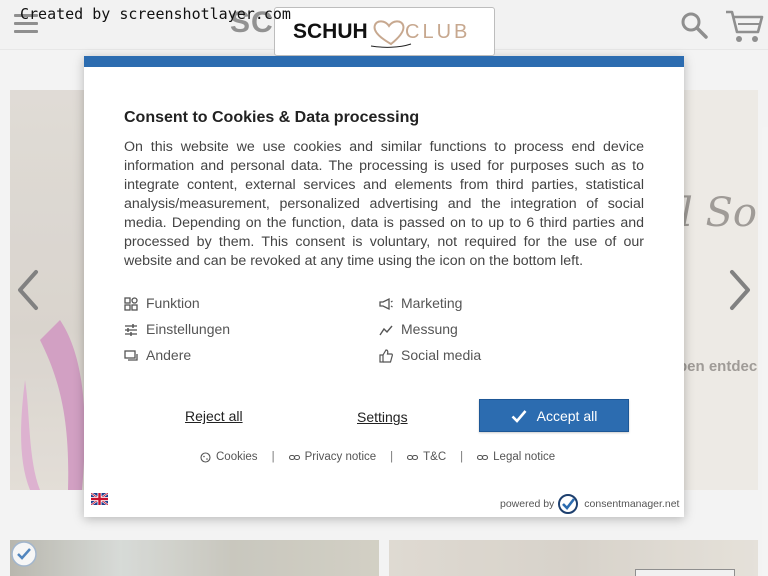  What do you see at coordinates (384, 31) in the screenshot?
I see `site-logo: SCHUH CLUB` at bounding box center [384, 31].